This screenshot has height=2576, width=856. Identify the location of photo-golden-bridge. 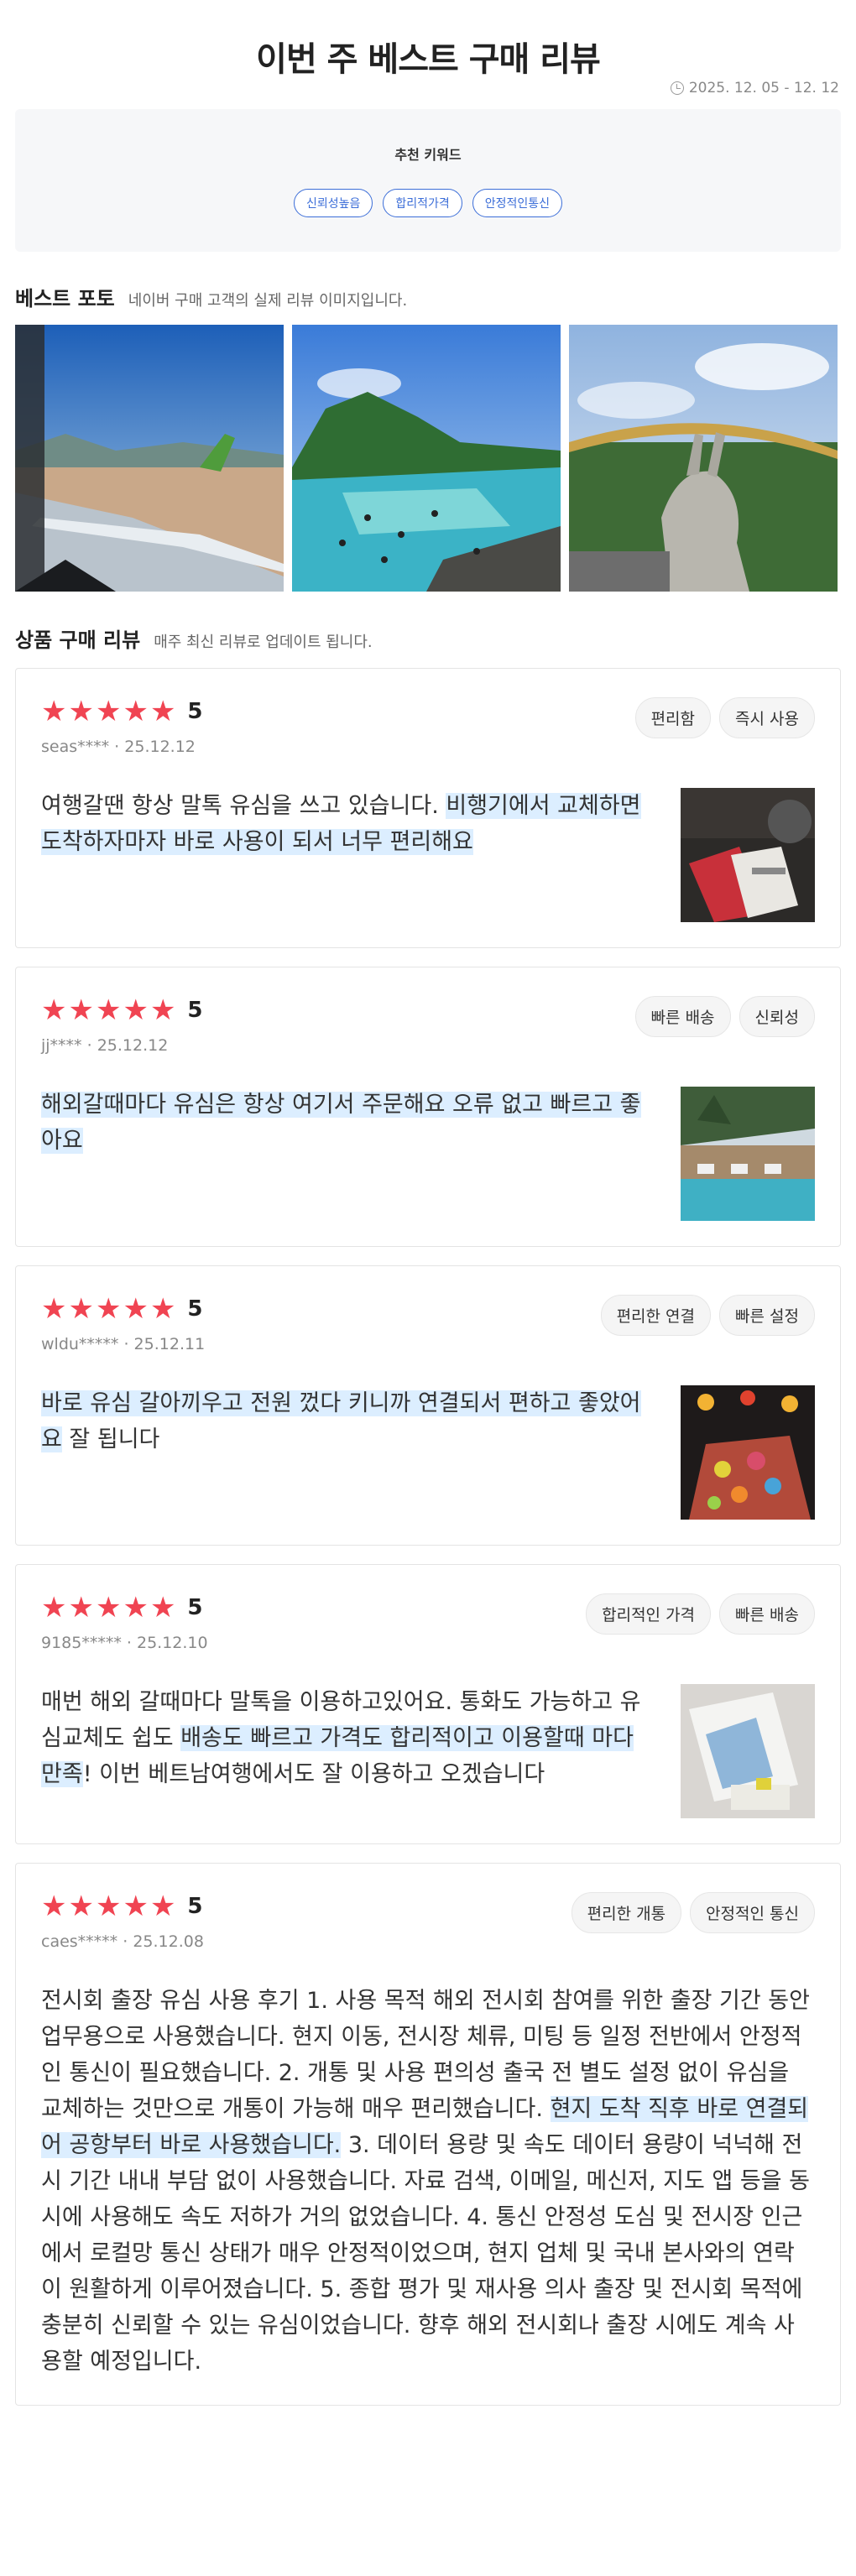
(703, 458).